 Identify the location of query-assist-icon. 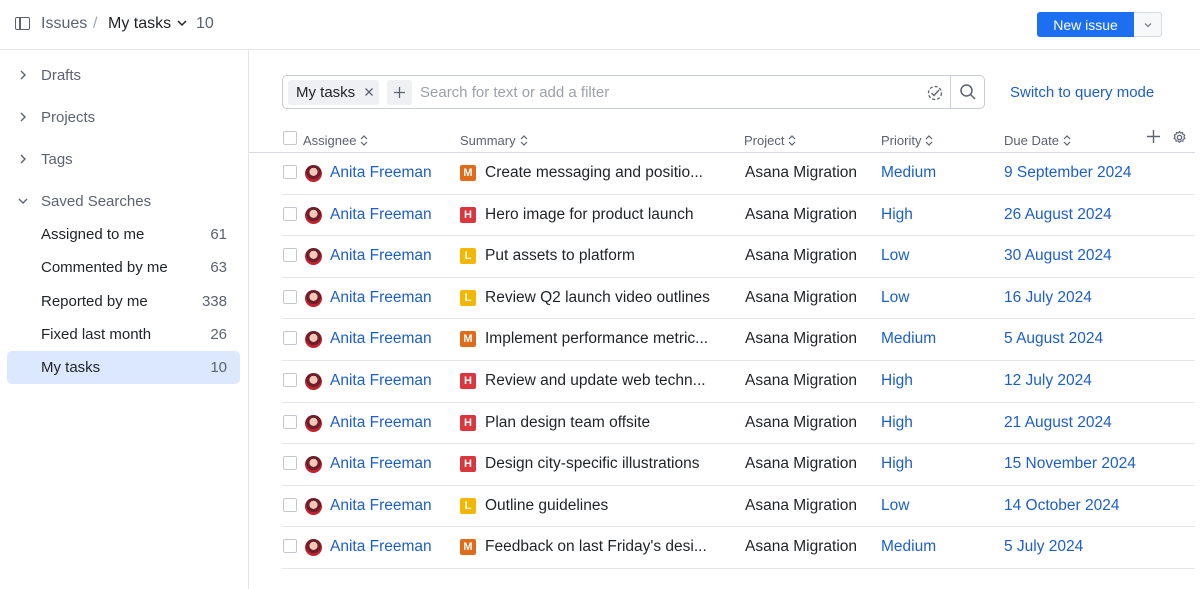
(935, 93).